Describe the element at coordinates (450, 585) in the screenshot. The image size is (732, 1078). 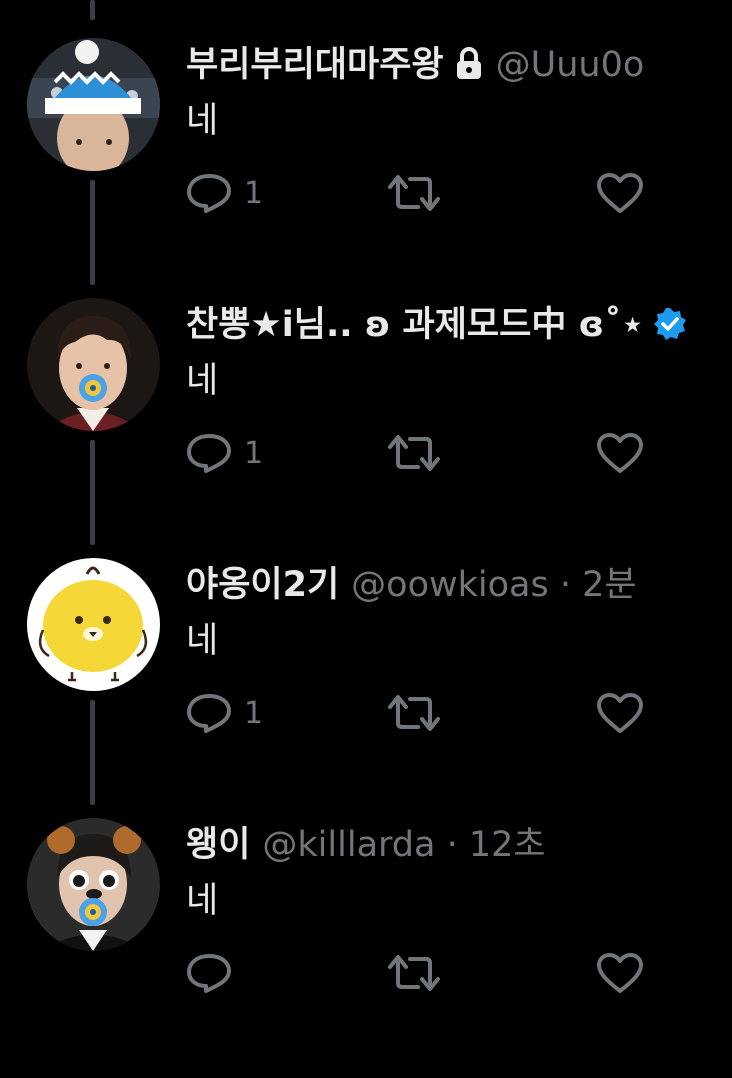
I see `handle: @oowkioas` at that location.